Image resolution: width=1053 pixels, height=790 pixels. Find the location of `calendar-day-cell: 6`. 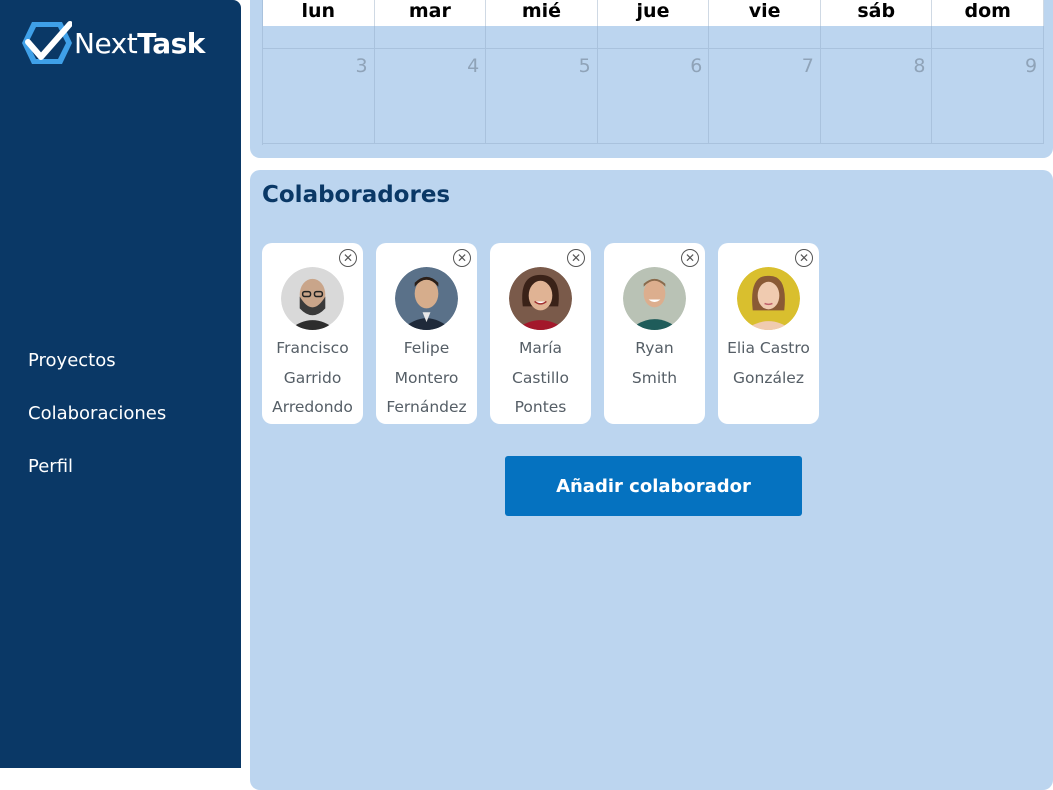

calendar-day-cell: 6 is located at coordinates (654, 96).